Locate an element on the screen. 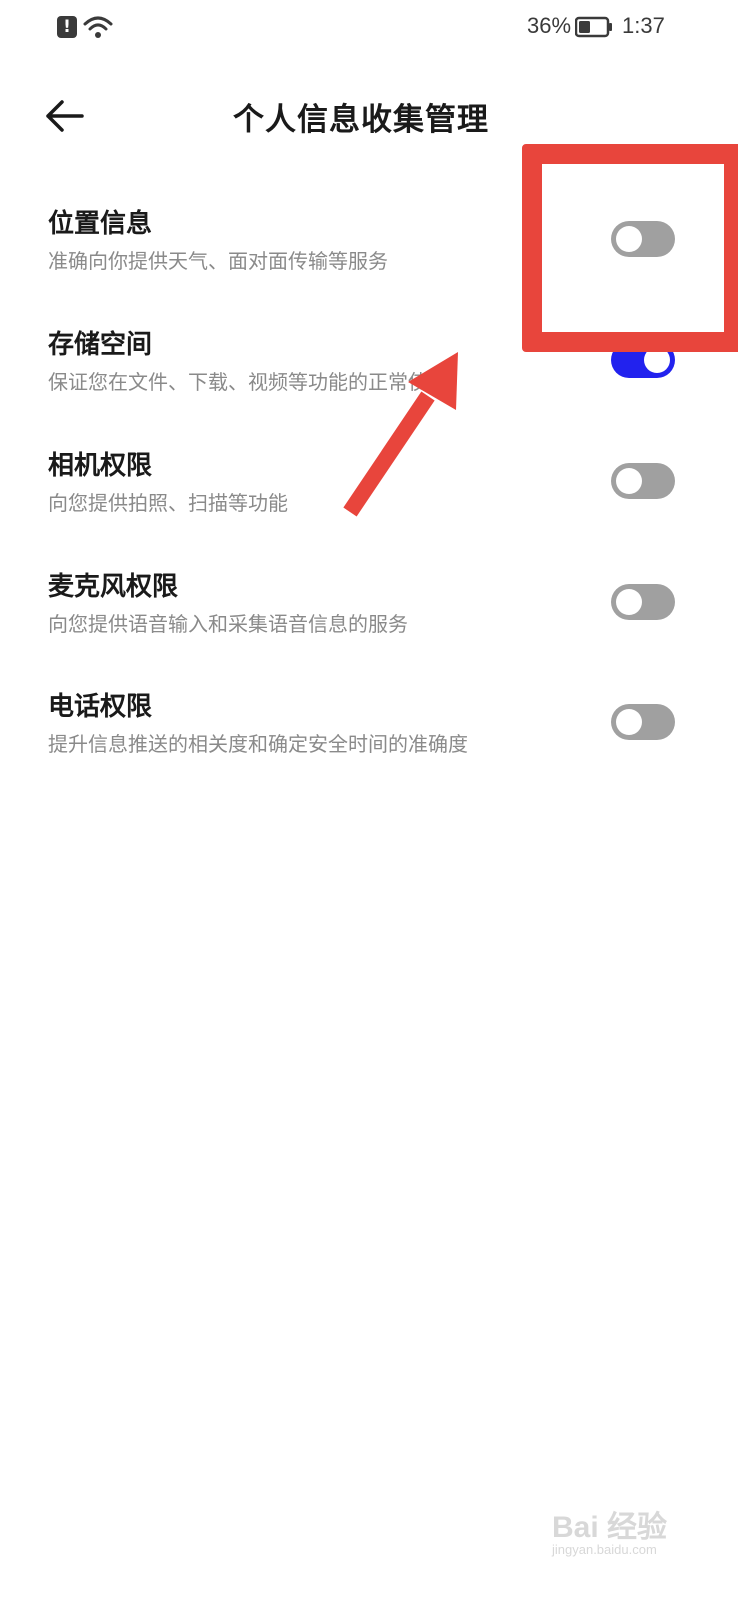 The image size is (738, 1600). watermark-logo-text: Bai 经验 is located at coordinates (610, 1527).